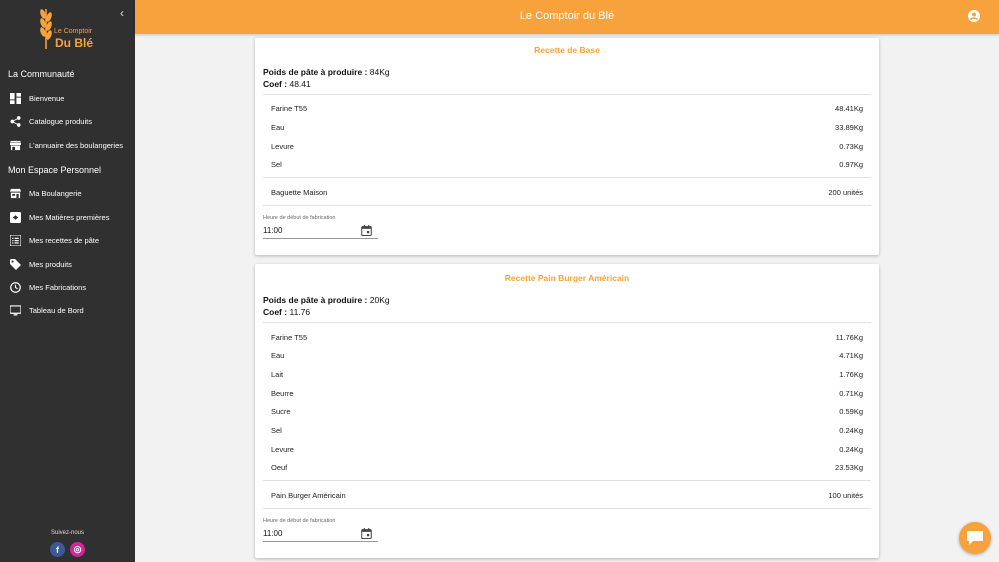 This screenshot has width=999, height=562. Describe the element at coordinates (74, 43) in the screenshot. I see `brand-line2: Du Blé` at that location.